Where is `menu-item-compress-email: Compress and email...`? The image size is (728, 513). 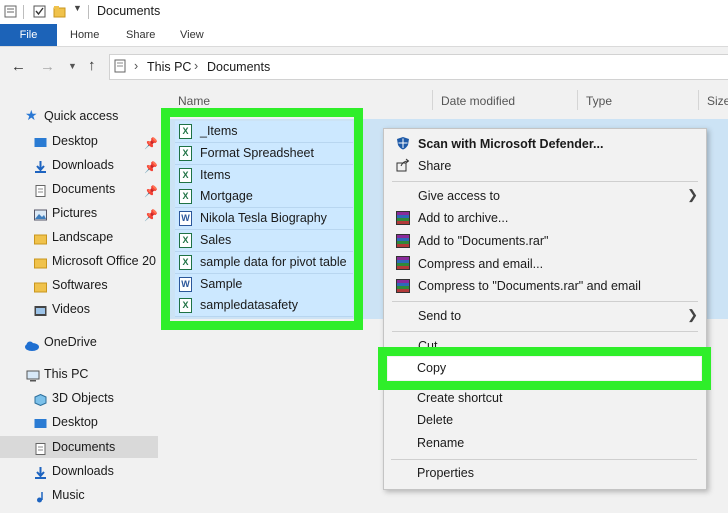 menu-item-compress-email: Compress and email... is located at coordinates (480, 264).